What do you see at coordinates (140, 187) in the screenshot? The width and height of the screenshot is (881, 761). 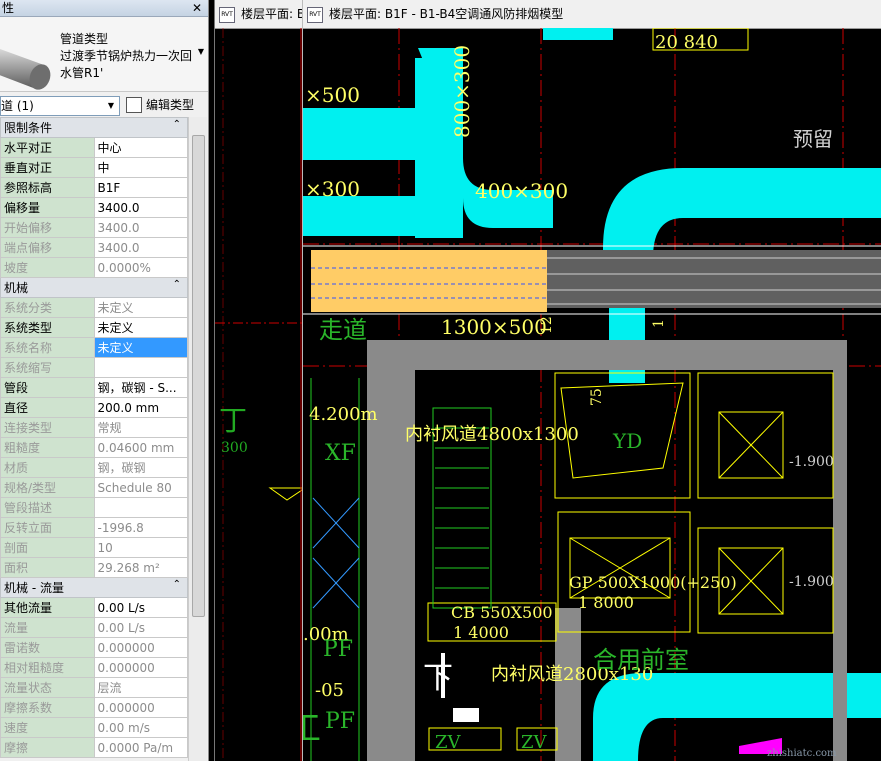 I see `property-value: B1F` at bounding box center [140, 187].